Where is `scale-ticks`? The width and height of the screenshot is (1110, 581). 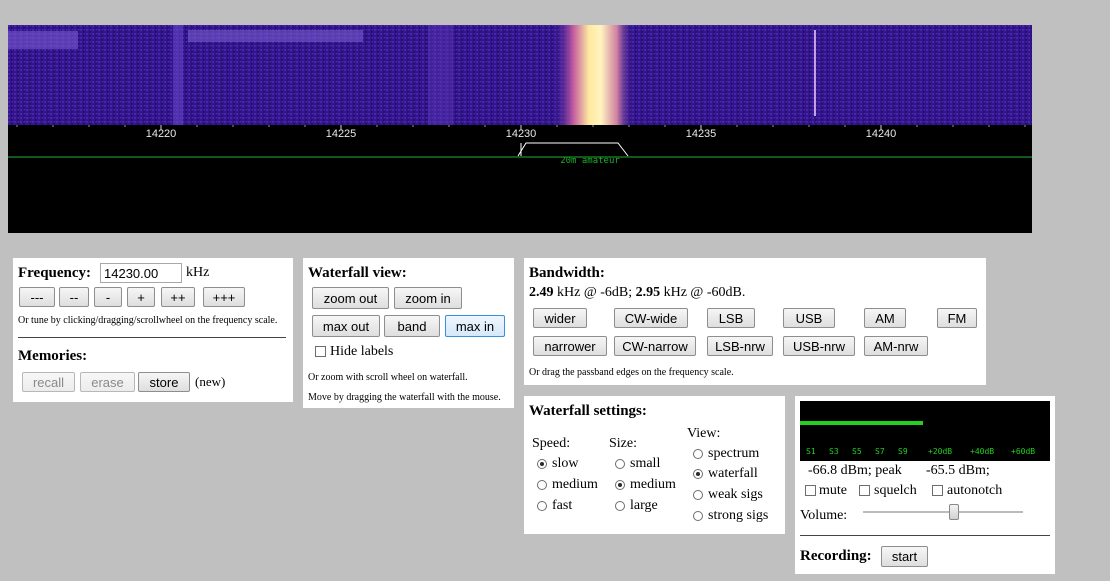 scale-ticks is located at coordinates (520, 141).